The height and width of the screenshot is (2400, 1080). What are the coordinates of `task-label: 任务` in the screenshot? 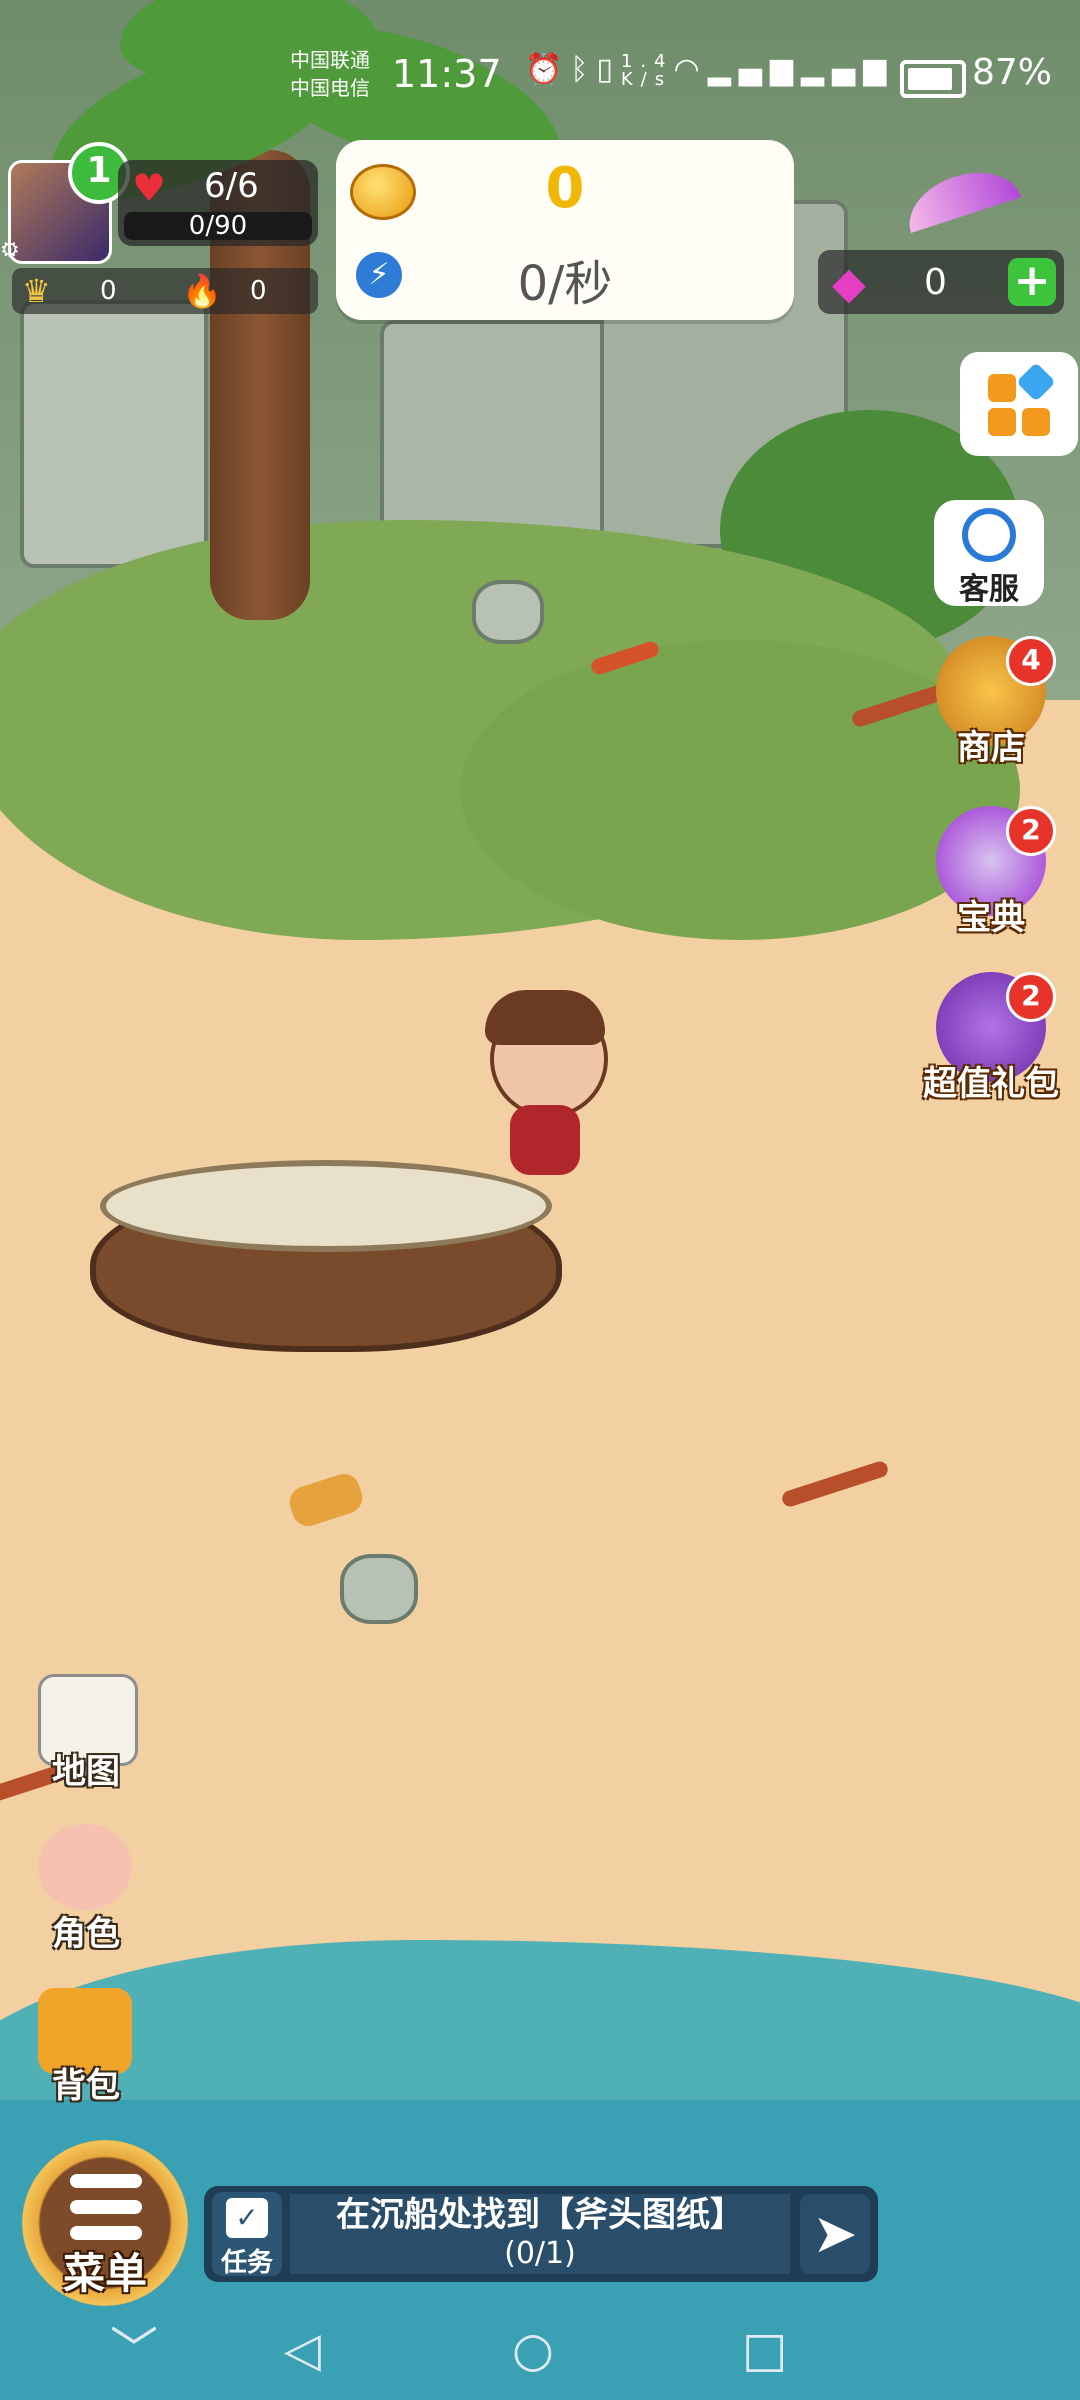 It's located at (246, 2263).